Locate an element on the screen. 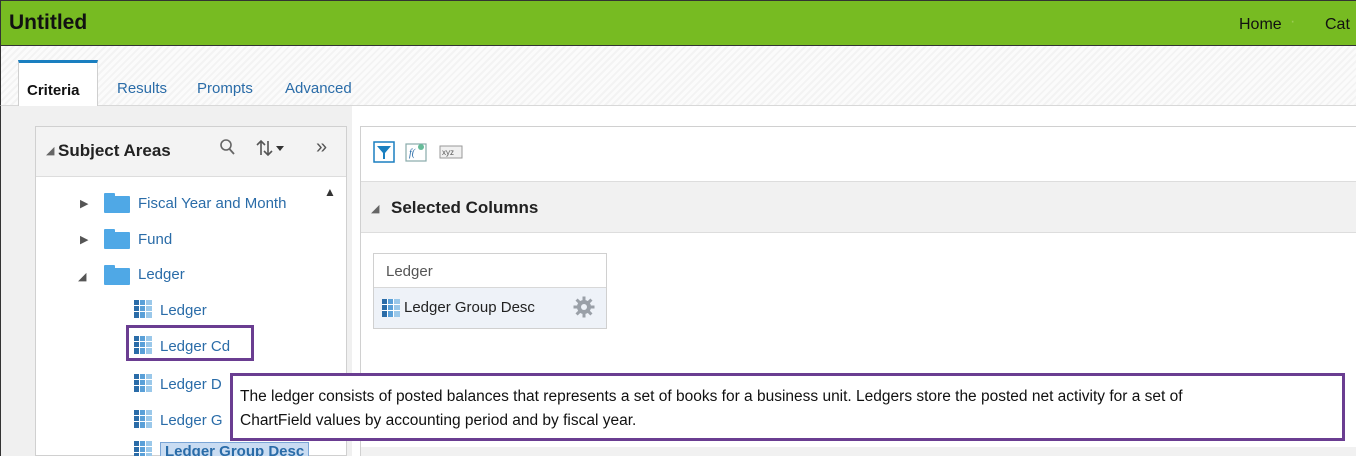 This screenshot has width=1356, height=456. tree-item-ledger-d: Ledger D is located at coordinates (191, 384).